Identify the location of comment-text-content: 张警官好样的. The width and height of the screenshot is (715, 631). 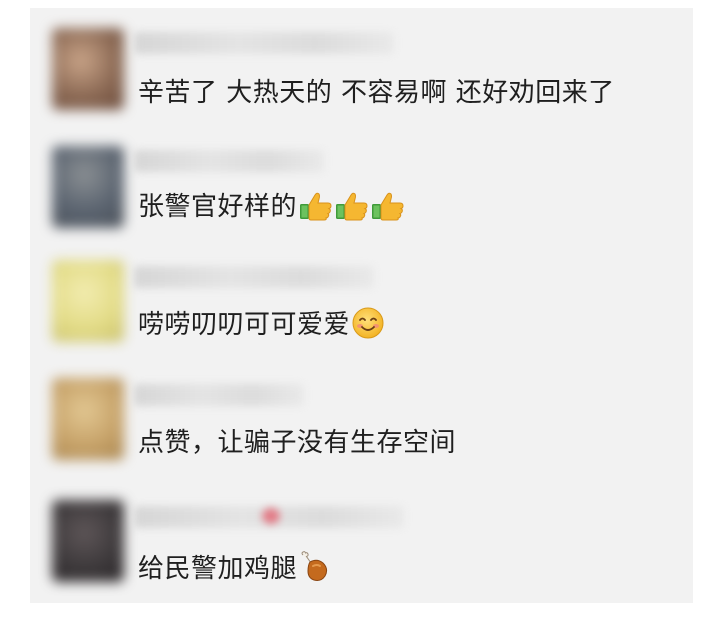
(218, 207).